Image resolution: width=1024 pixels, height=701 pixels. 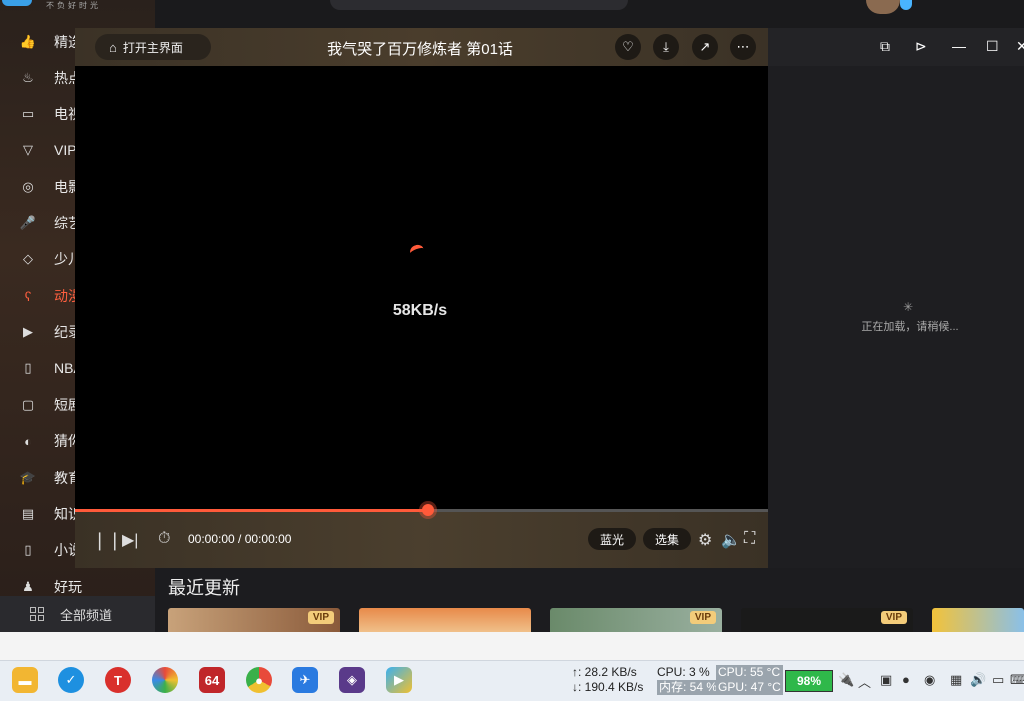 What do you see at coordinates (846, 680) in the screenshot?
I see `power-plug-icon: 🔌` at bounding box center [846, 680].